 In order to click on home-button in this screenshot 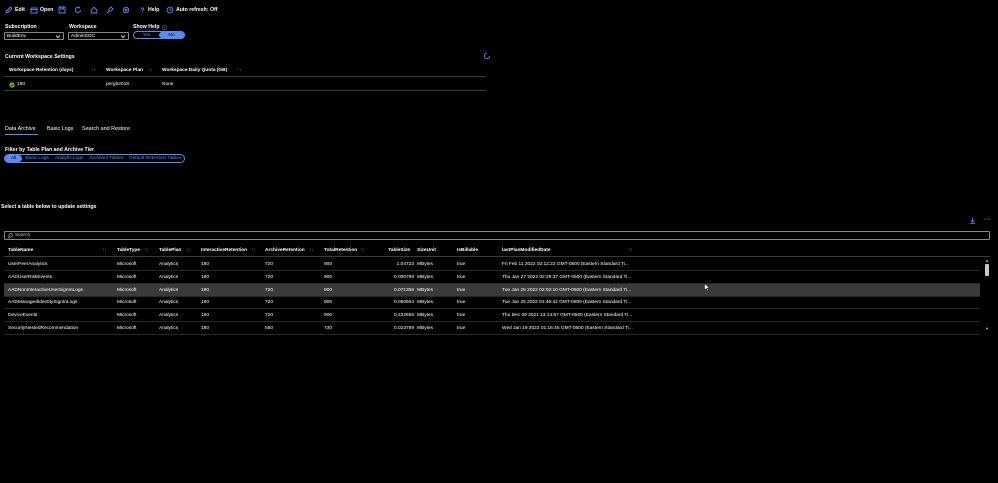, I will do `click(94, 10)`.